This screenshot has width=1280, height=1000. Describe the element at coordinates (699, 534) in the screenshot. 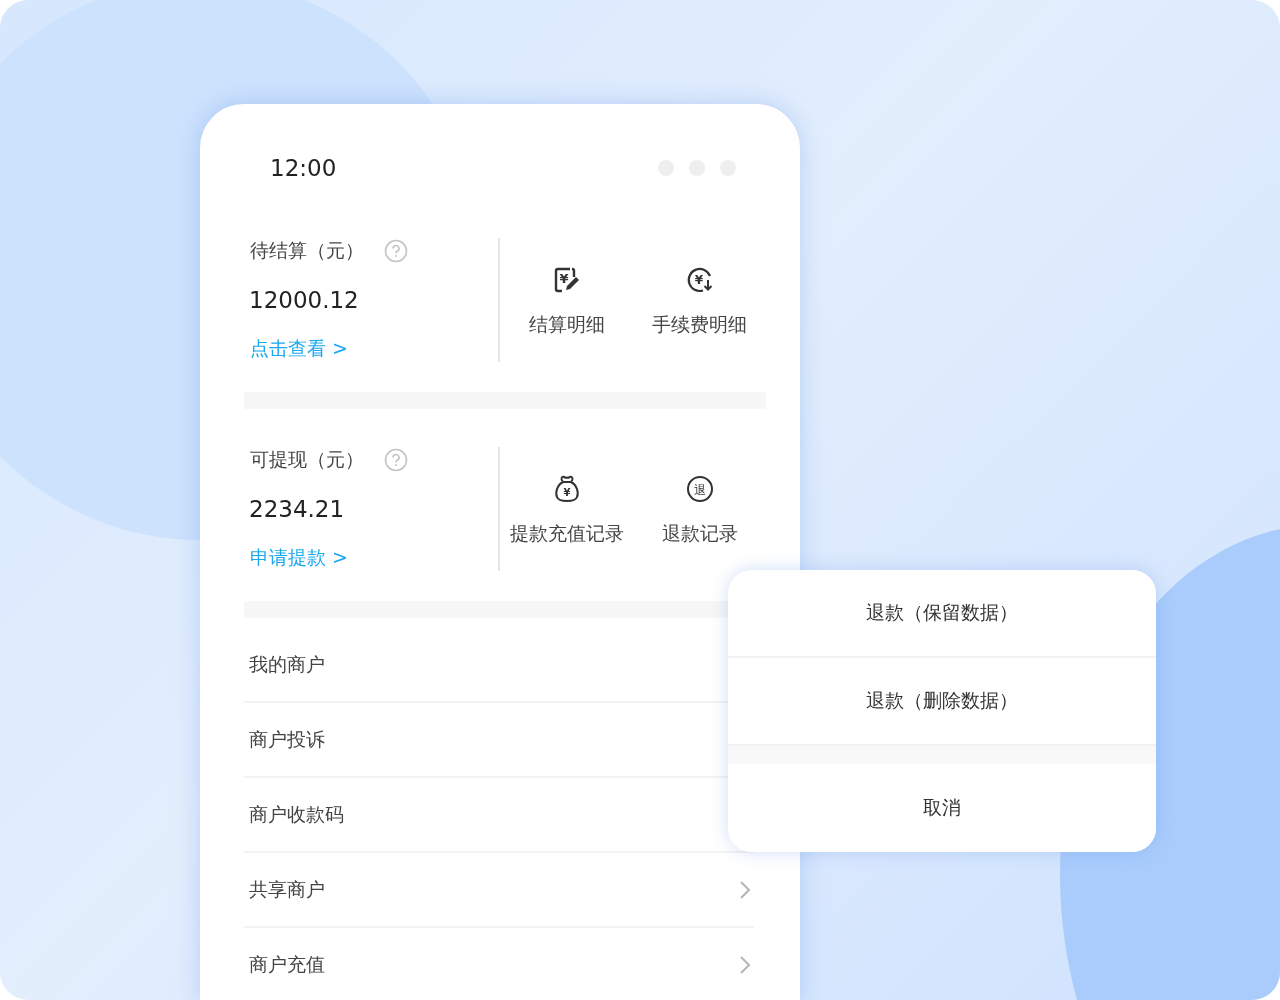

I see `shortcut-label: 退款记录` at that location.